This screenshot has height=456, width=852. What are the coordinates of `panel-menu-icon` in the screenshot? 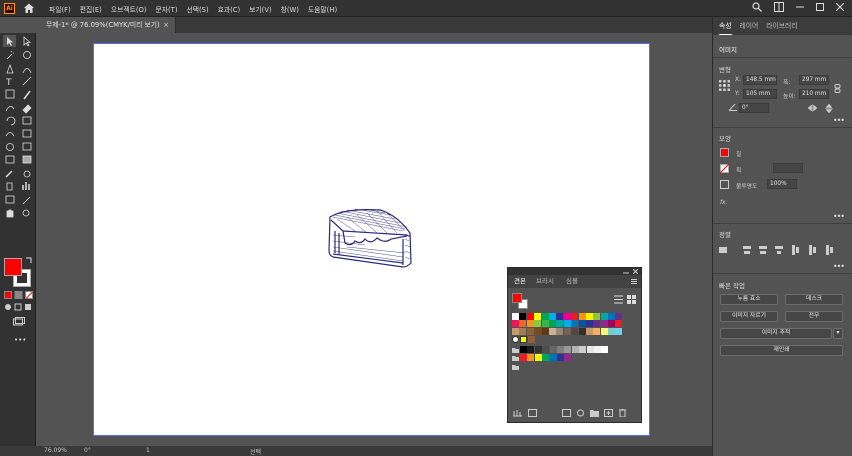 It's located at (634, 281).